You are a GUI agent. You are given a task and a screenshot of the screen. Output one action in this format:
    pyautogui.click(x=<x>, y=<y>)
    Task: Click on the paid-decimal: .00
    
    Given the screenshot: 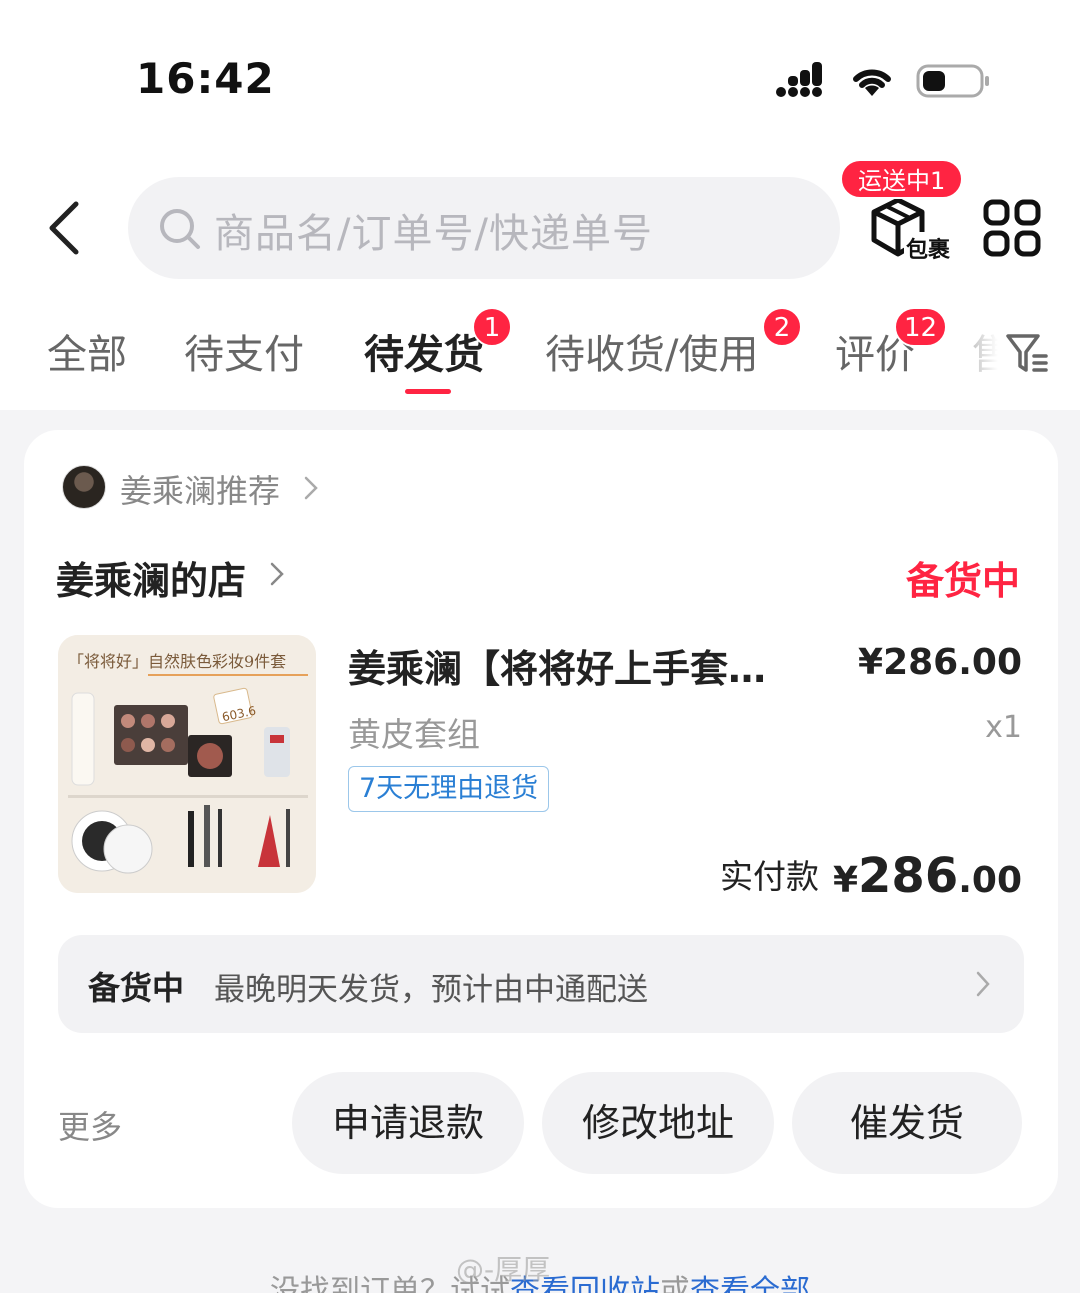 What is the action you would take?
    pyautogui.click(x=990, y=880)
    